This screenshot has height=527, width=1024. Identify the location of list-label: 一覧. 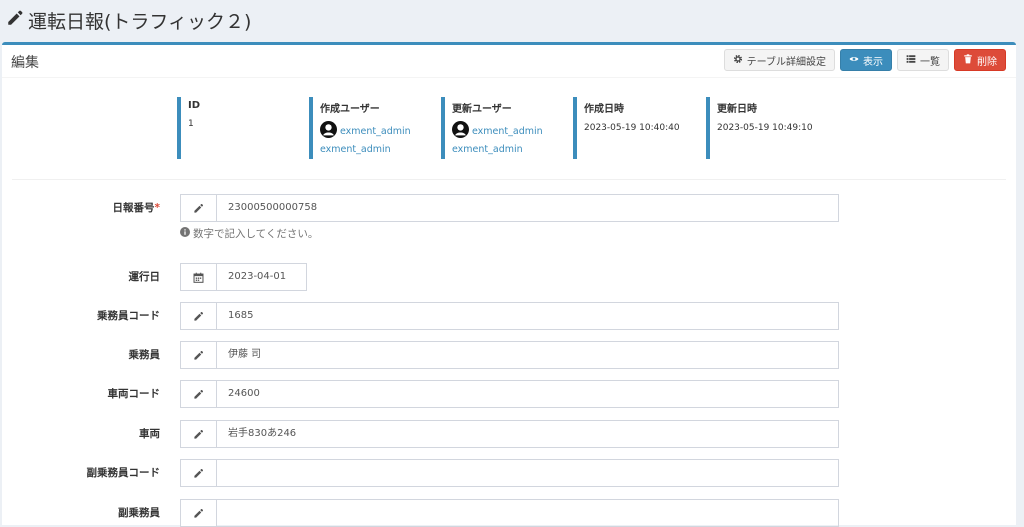
(930, 62).